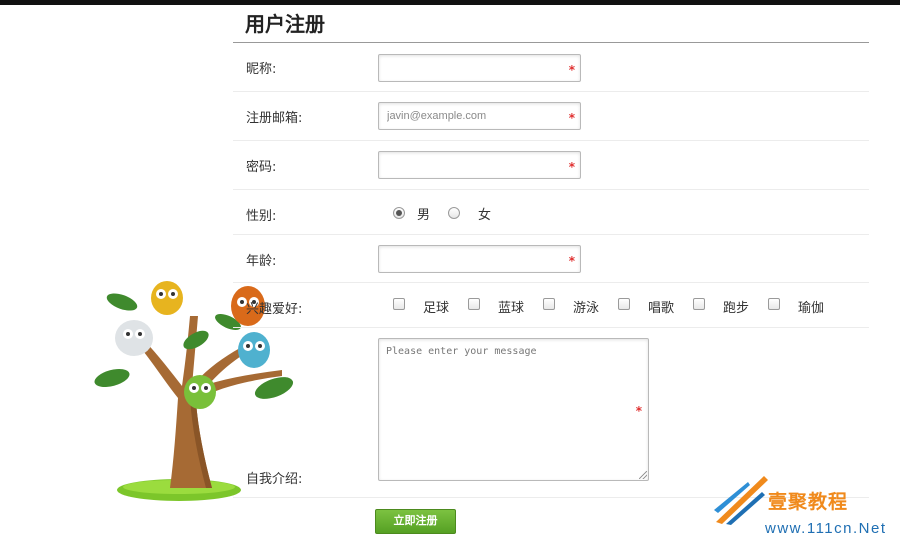 The image size is (900, 544). I want to click on gender-option-female-label: 女, so click(485, 215).